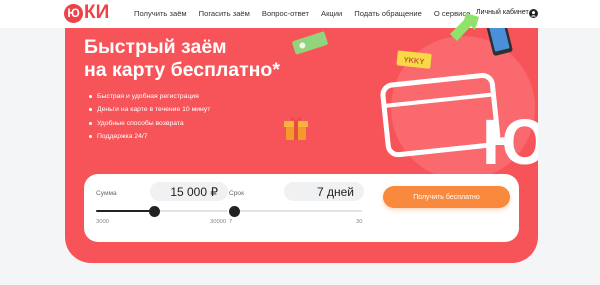 The height and width of the screenshot is (285, 600). Describe the element at coordinates (218, 222) in the screenshot. I see `amount-max-label: 30000` at that location.